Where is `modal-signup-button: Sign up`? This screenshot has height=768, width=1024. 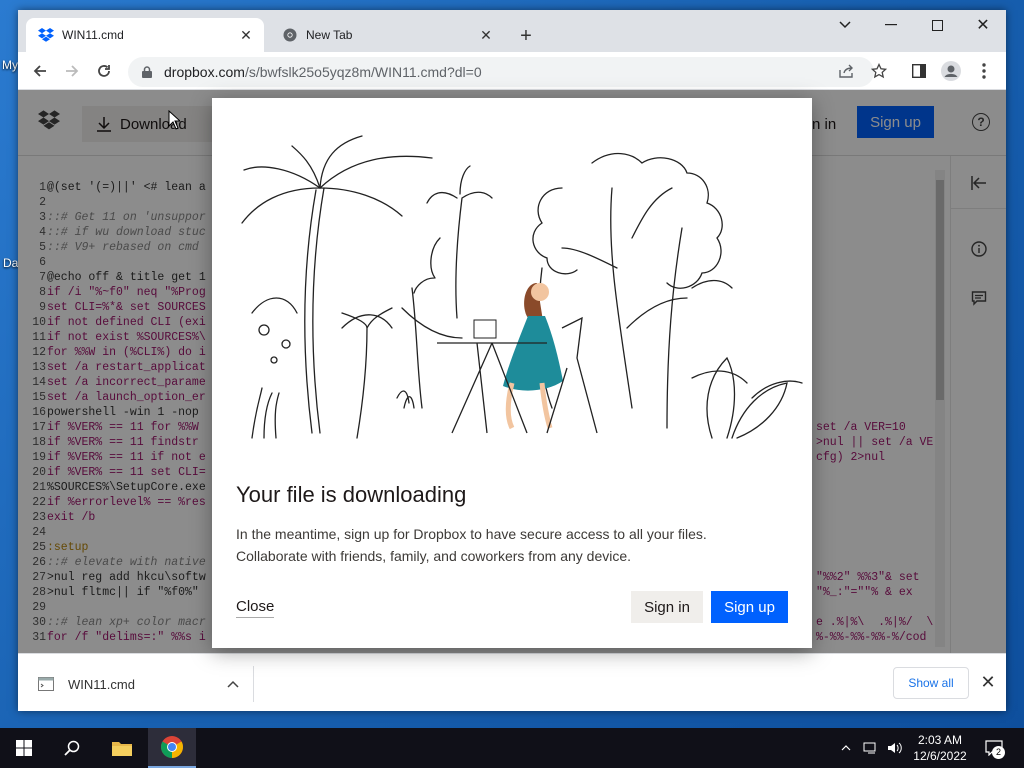
modal-signup-button: Sign up is located at coordinates (749, 607).